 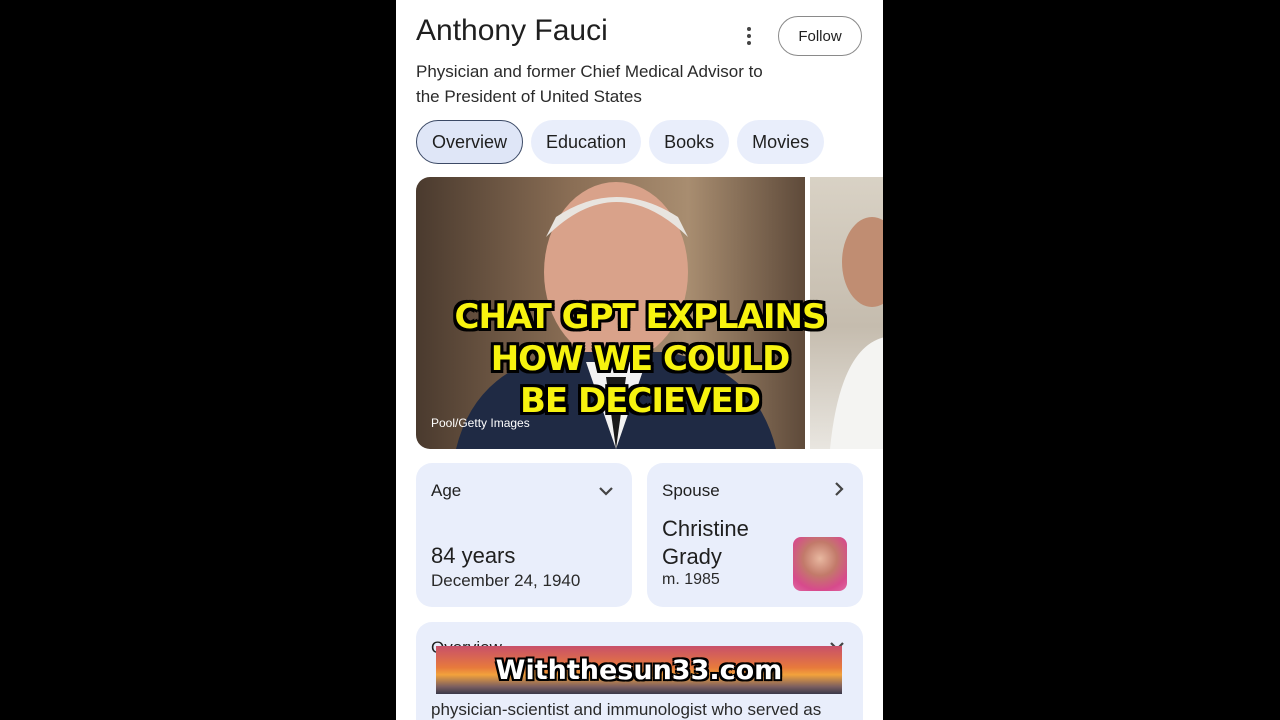 What do you see at coordinates (473, 555) in the screenshot?
I see `age-value: 84 years` at bounding box center [473, 555].